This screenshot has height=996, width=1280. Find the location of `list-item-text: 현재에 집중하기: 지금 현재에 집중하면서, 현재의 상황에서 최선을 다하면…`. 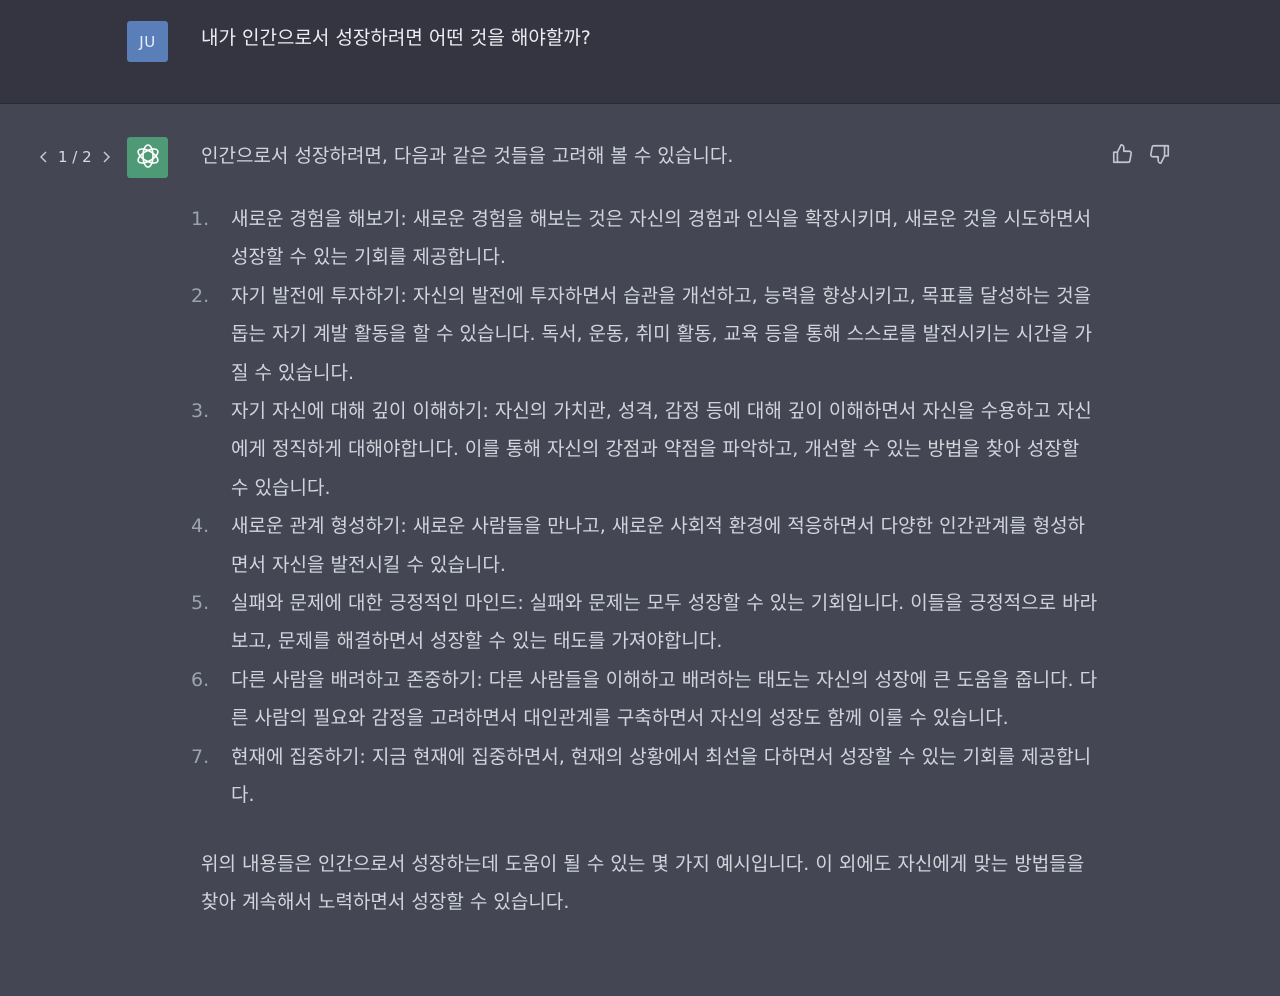

list-item-text: 현재에 집중하기: 지금 현재에 집중하면서, 현재의 상황에서 최선을 다하면… is located at coordinates (661, 776).